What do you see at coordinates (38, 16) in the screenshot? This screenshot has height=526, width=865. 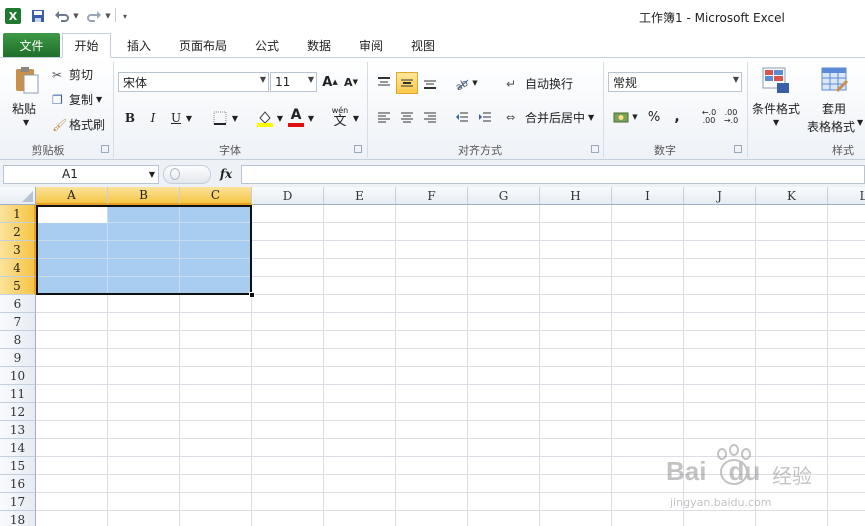 I see `save-icon` at bounding box center [38, 16].